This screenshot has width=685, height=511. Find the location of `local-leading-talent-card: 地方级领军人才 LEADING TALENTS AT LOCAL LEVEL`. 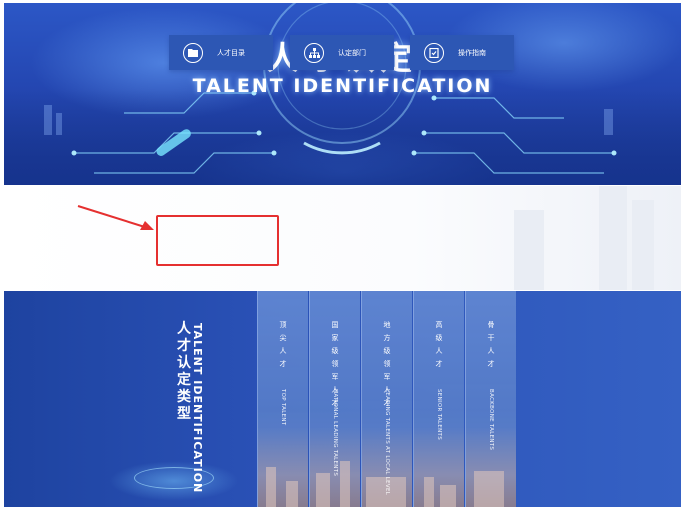

local-leading-talent-card: 地方级领军人才 LEADING TALENTS AT LOCAL LEVEL is located at coordinates (386, 399).